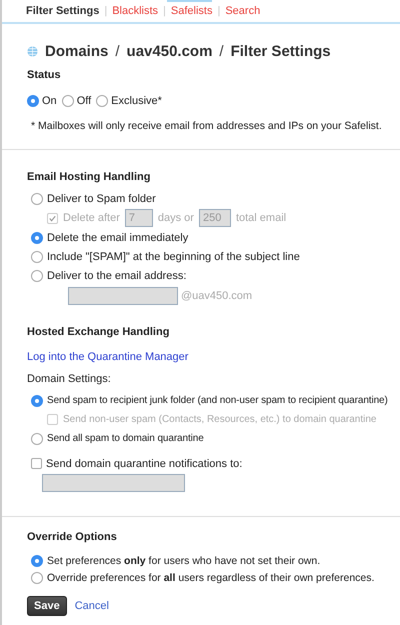  What do you see at coordinates (191, 11) in the screenshot?
I see `nav-link: Safelists` at bounding box center [191, 11].